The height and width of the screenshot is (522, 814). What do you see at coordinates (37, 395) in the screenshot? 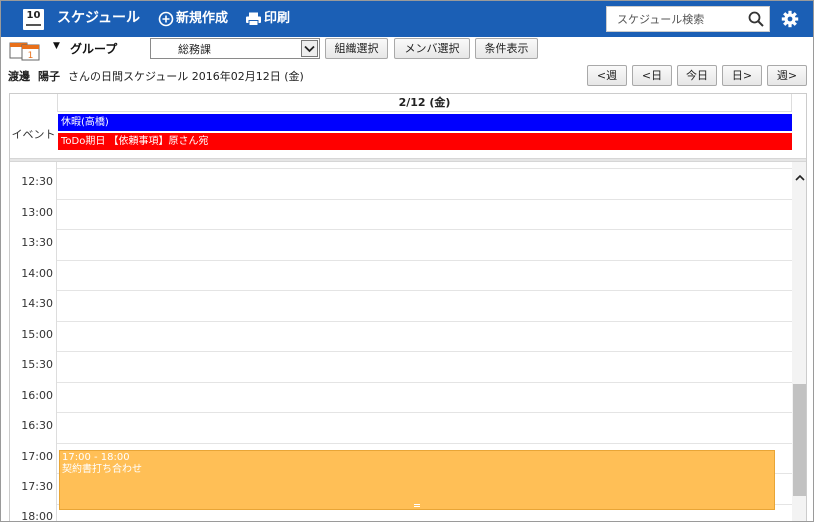
I see `time-label: 16:00` at bounding box center [37, 395].